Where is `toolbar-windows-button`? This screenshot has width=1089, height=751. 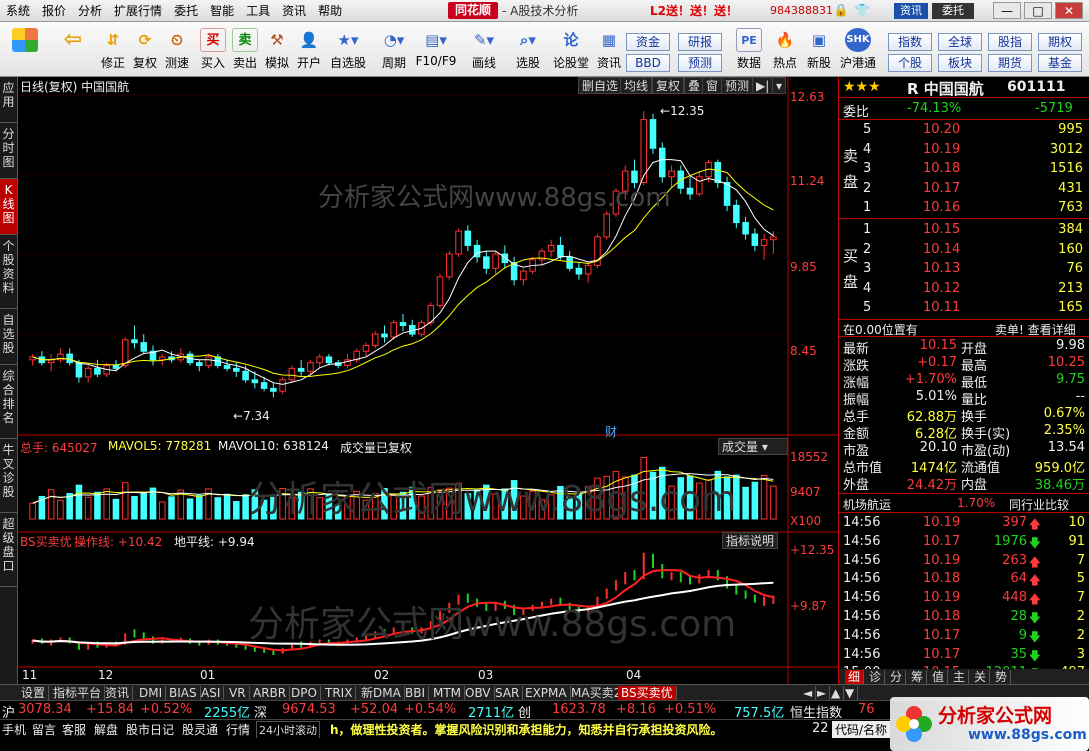 toolbar-windows-button is located at coordinates (25, 41).